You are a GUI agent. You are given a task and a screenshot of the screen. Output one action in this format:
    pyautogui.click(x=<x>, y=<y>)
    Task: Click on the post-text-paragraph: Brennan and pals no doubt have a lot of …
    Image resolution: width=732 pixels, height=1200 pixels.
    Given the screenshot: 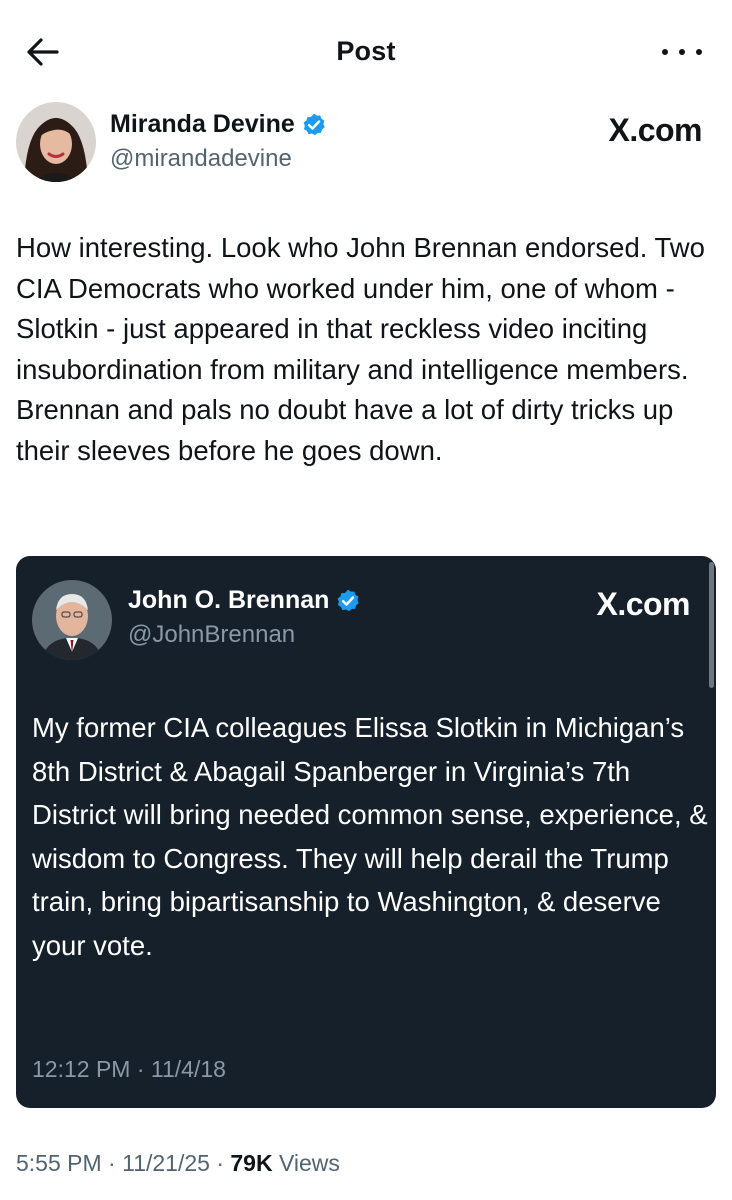 What is the action you would take?
    pyautogui.click(x=345, y=430)
    